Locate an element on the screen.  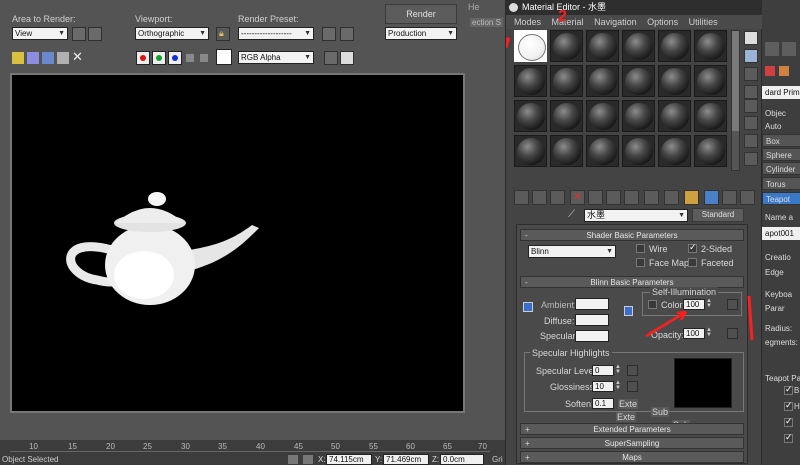
tick-label: 55 is located at coordinates (373, 446).